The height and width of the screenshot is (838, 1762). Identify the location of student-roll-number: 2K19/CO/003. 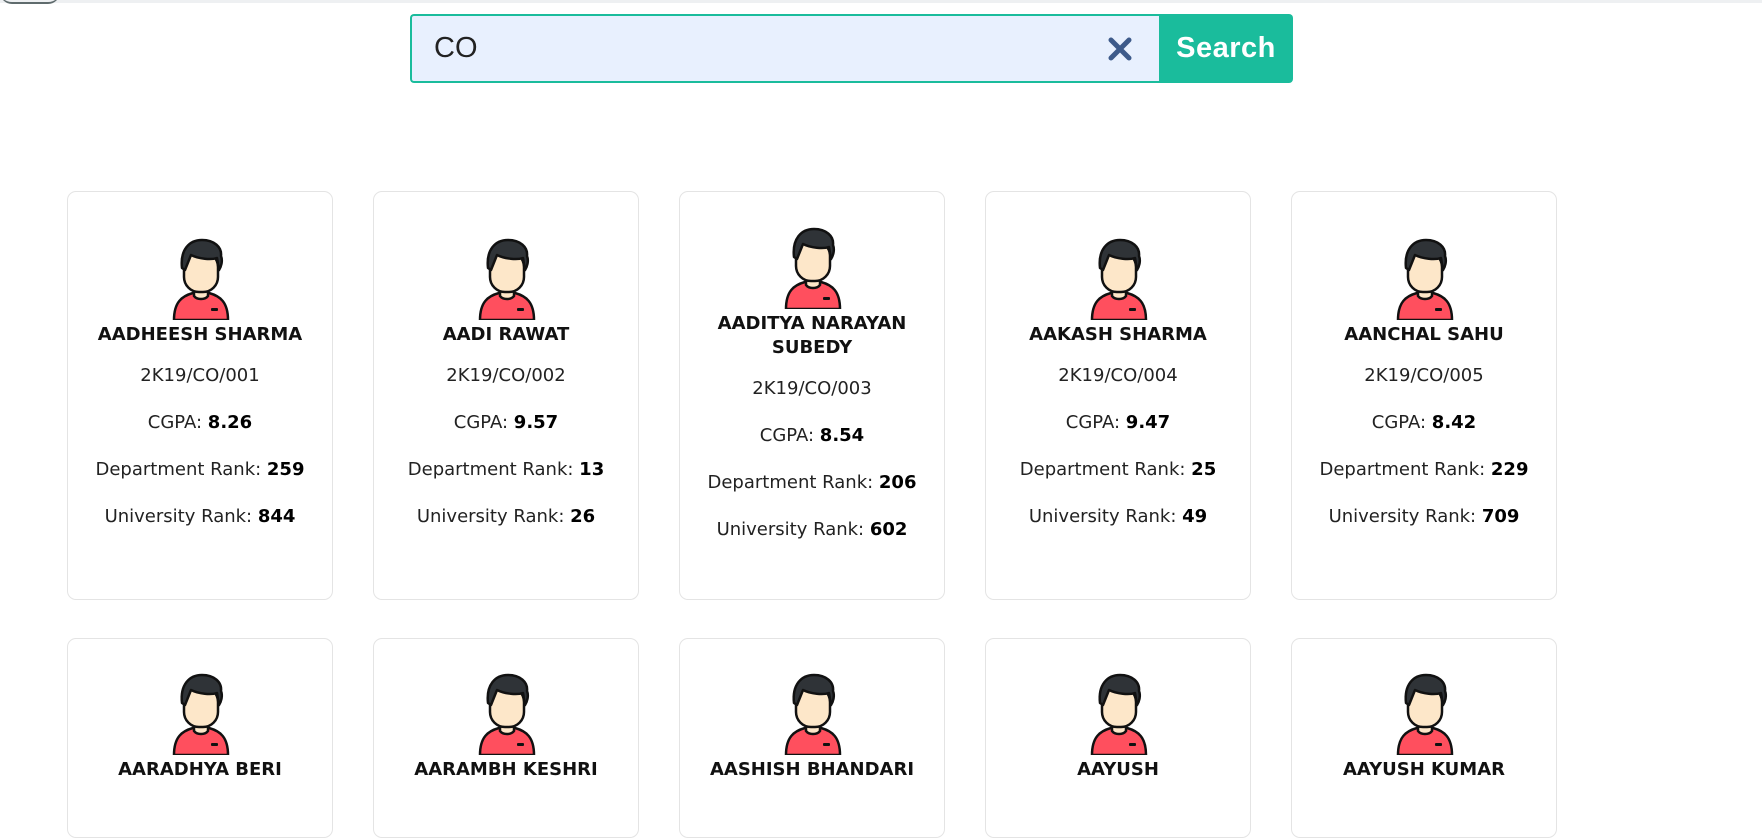
(812, 388).